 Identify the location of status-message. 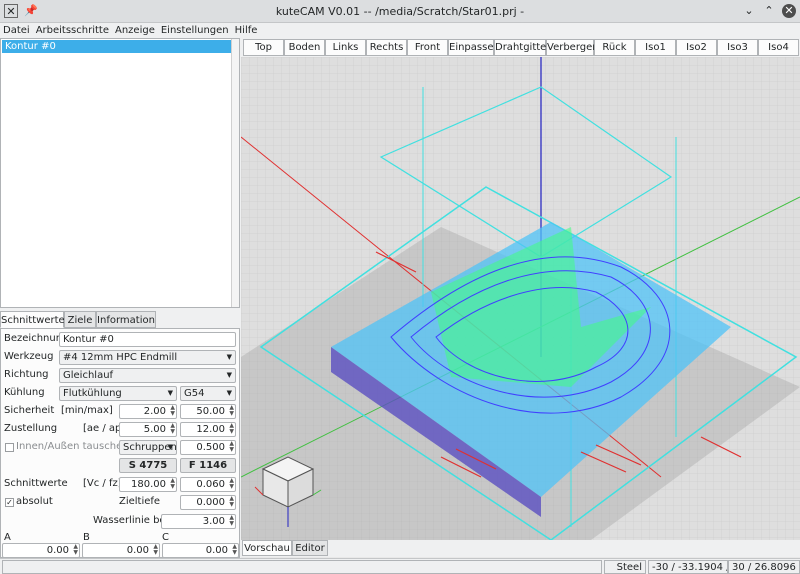
(302, 567).